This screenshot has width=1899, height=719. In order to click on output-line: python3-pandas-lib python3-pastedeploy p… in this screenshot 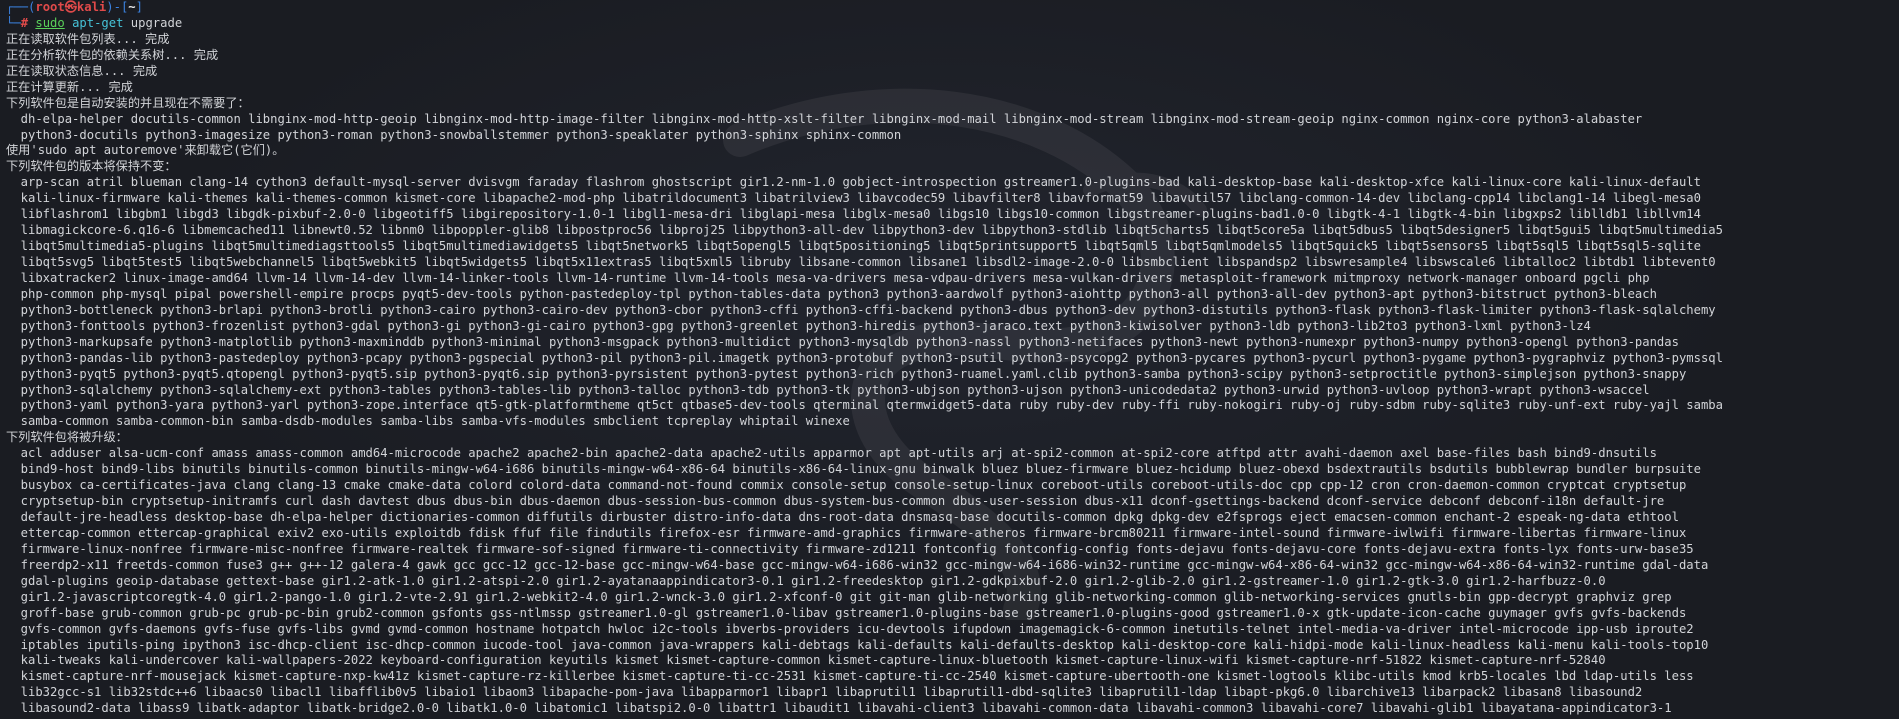, I will do `click(864, 357)`.